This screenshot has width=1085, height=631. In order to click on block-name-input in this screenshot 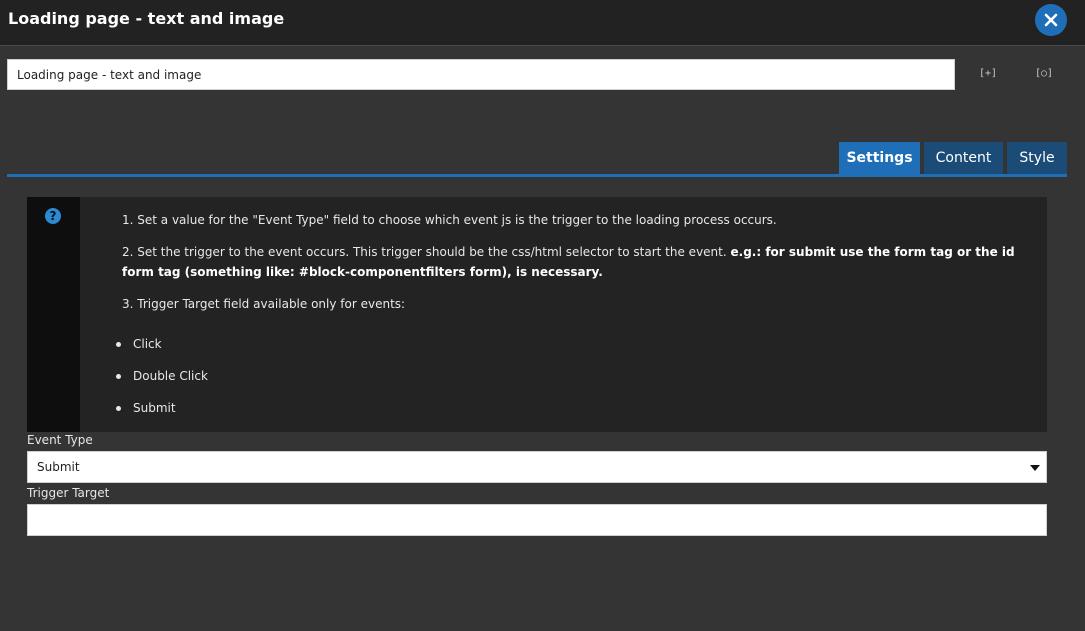, I will do `click(481, 74)`.